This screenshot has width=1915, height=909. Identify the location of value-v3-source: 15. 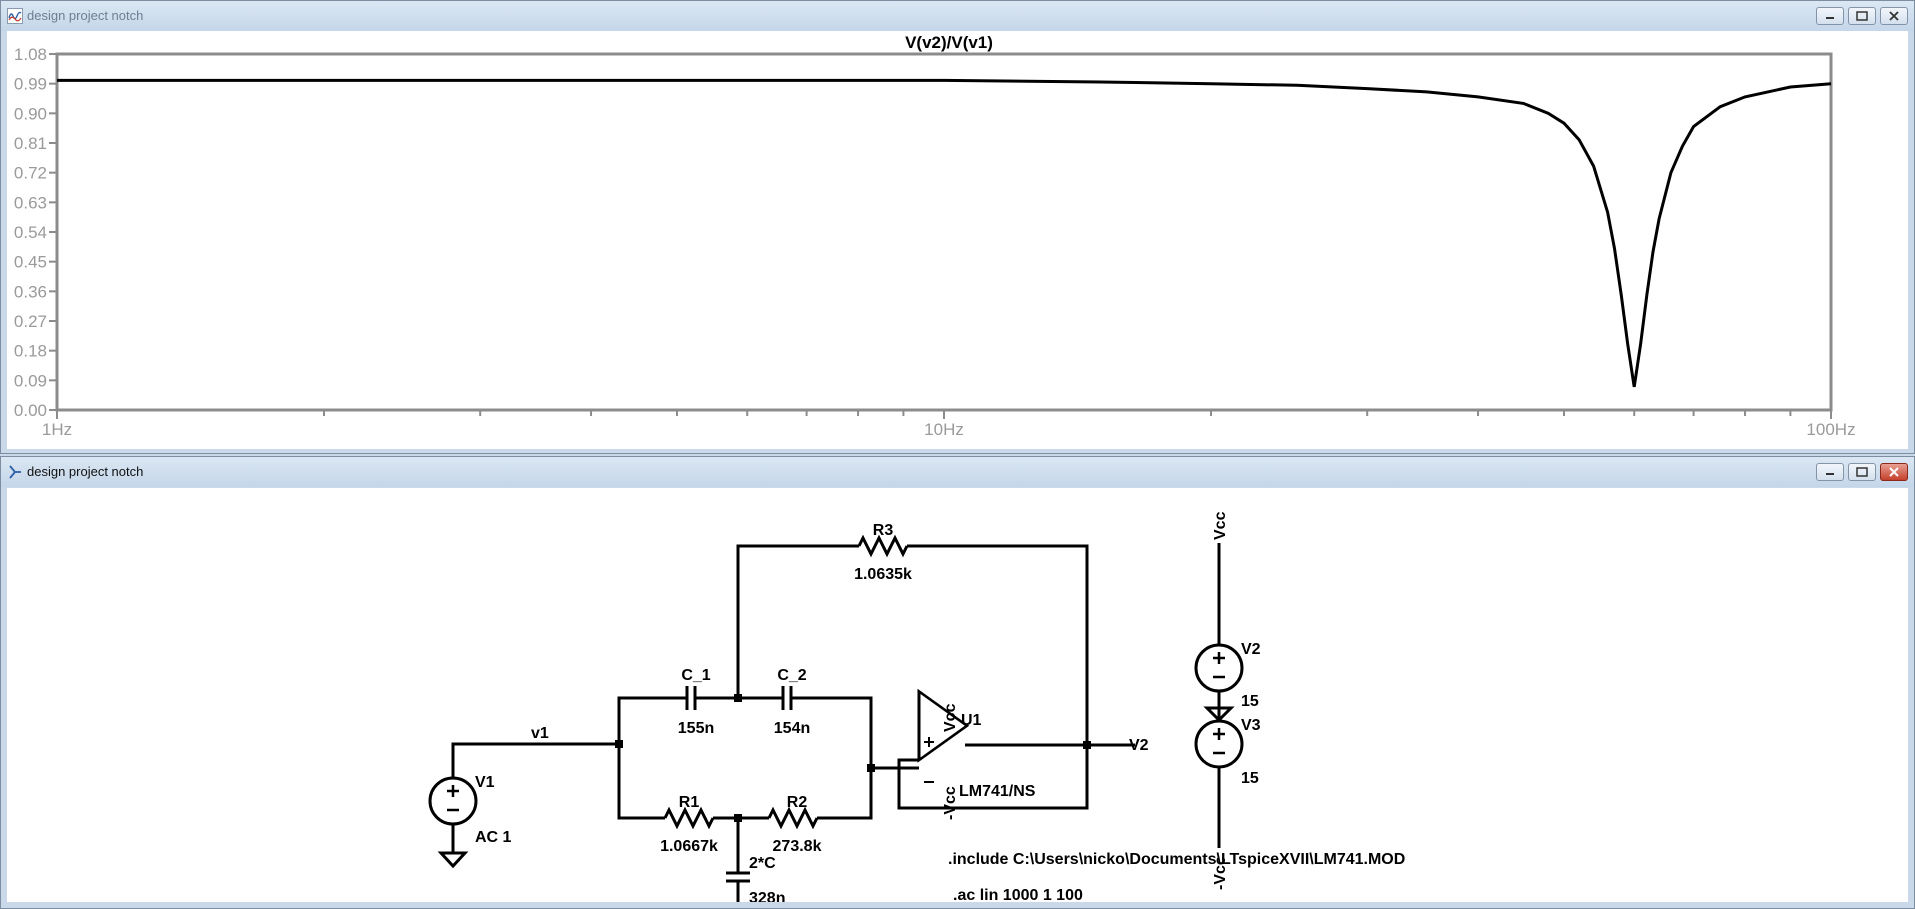
(1250, 778).